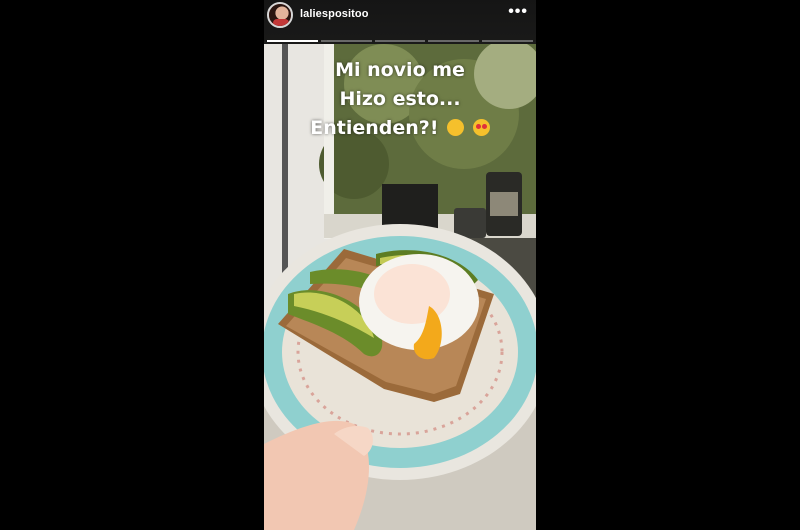  What do you see at coordinates (280, 15) in the screenshot?
I see `avatar` at bounding box center [280, 15].